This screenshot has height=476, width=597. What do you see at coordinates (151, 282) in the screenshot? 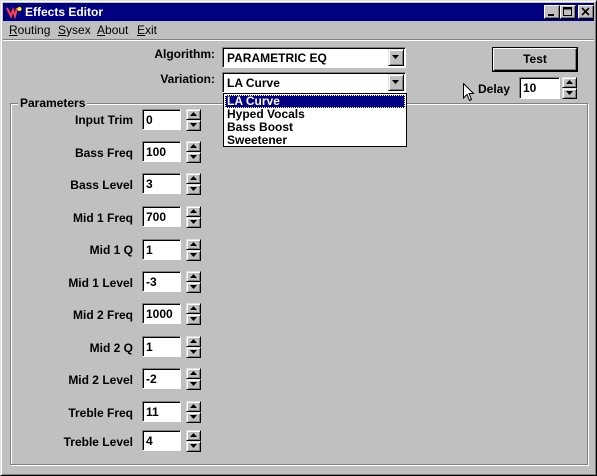
I see `param-value: -3` at bounding box center [151, 282].